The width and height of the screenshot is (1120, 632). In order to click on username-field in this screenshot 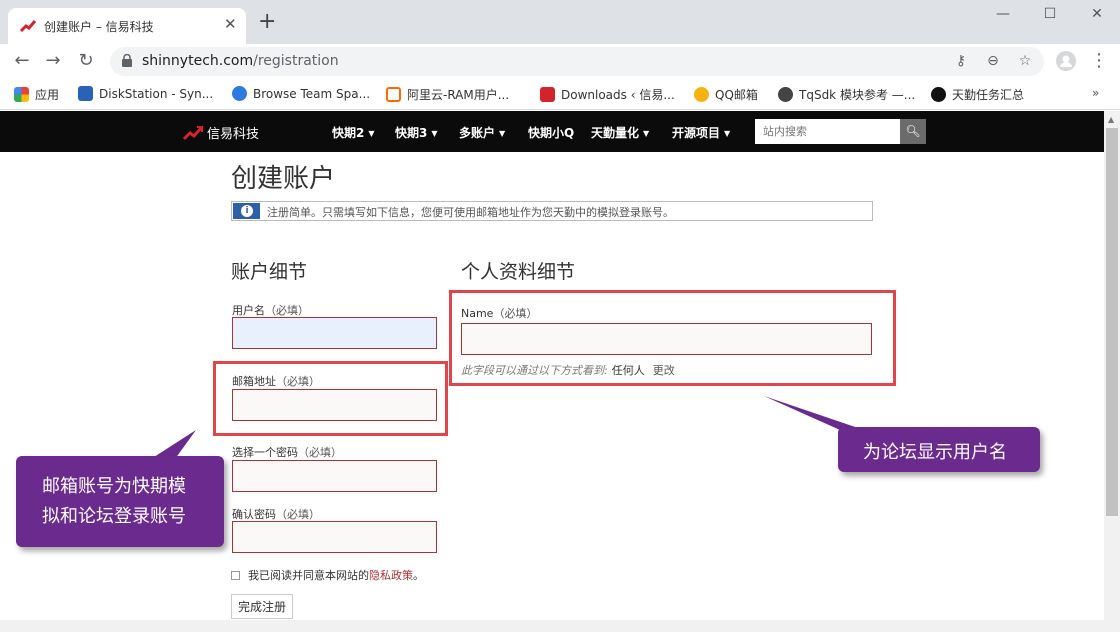, I will do `click(334, 333)`.